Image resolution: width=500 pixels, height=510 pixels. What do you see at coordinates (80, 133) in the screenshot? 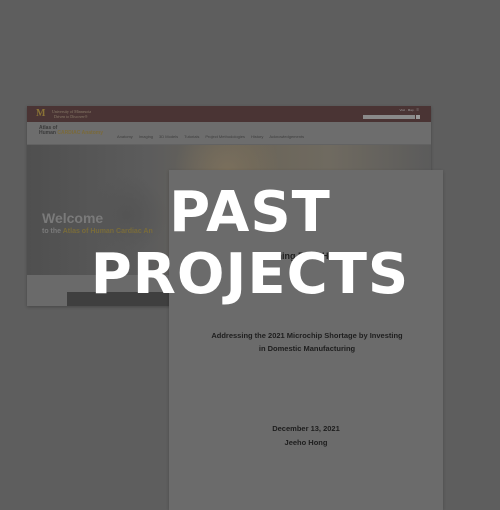
I see `atlas-logo-cardiac: CARDIAC Anatomy` at bounding box center [80, 133].